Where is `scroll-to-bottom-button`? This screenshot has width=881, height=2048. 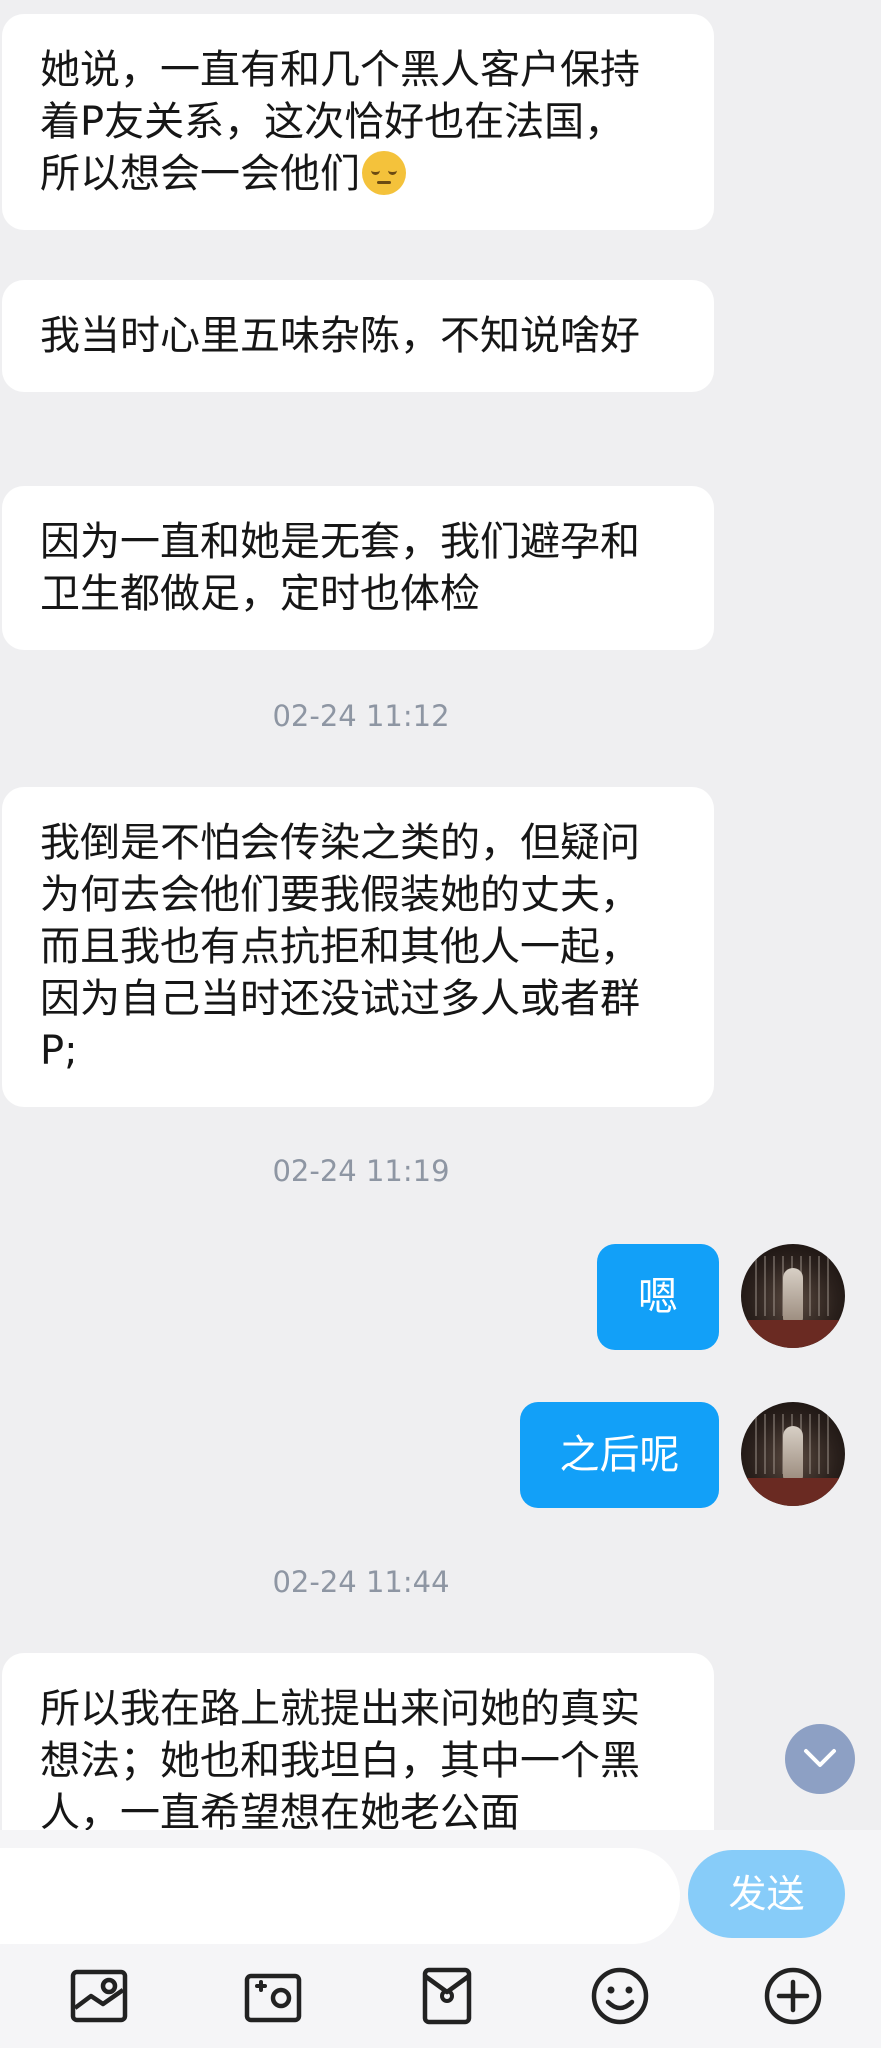 scroll-to-bottom-button is located at coordinates (820, 1759).